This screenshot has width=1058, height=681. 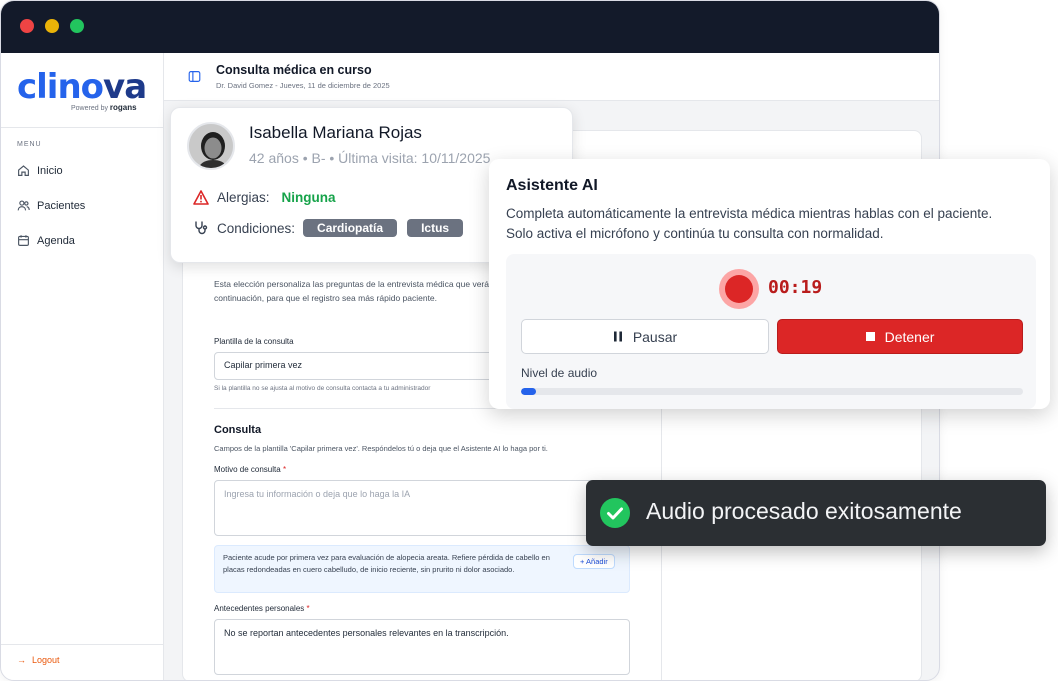 I want to click on record-dot-icon, so click(x=739, y=289).